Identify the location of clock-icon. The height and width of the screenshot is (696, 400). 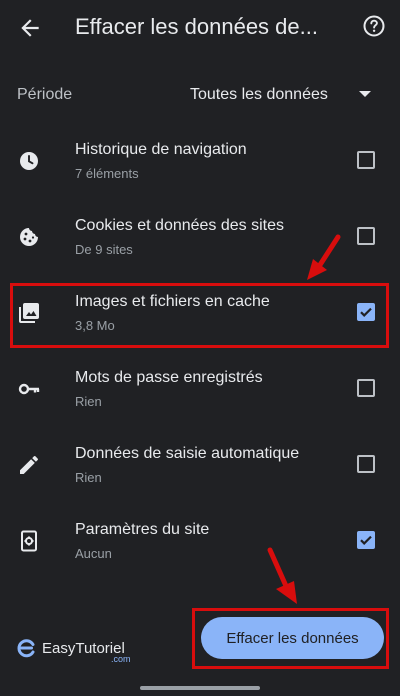
(29, 161).